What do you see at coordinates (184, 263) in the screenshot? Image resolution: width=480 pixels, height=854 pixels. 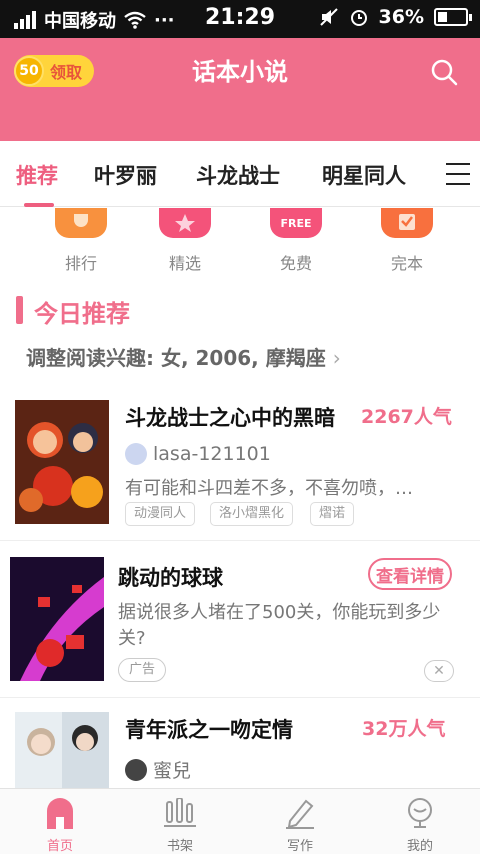 I see `category-label: 精选` at bounding box center [184, 263].